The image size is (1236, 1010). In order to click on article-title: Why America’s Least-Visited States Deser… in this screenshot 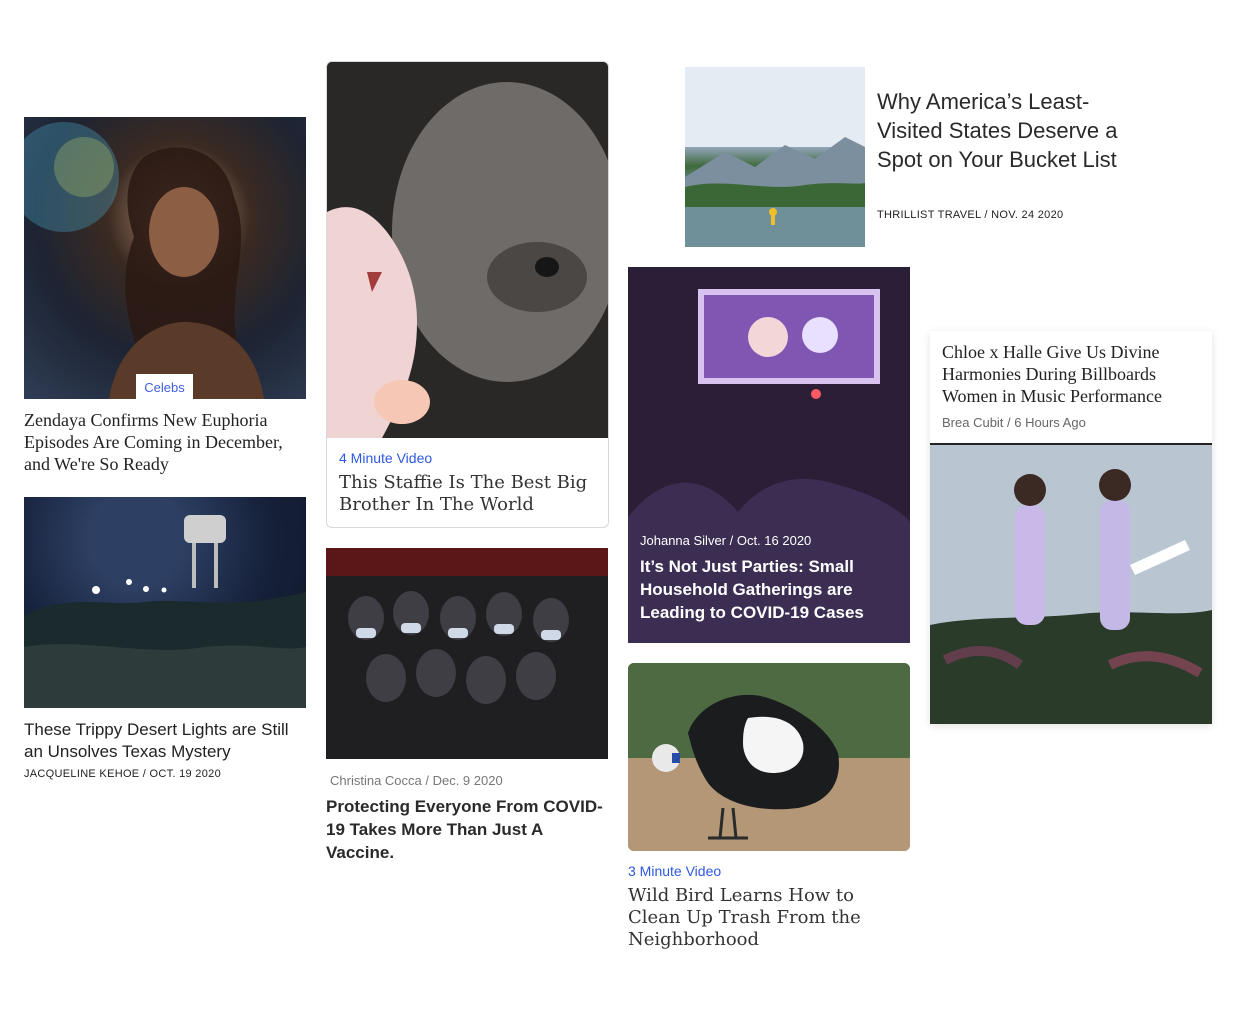, I will do `click(1012, 130)`.